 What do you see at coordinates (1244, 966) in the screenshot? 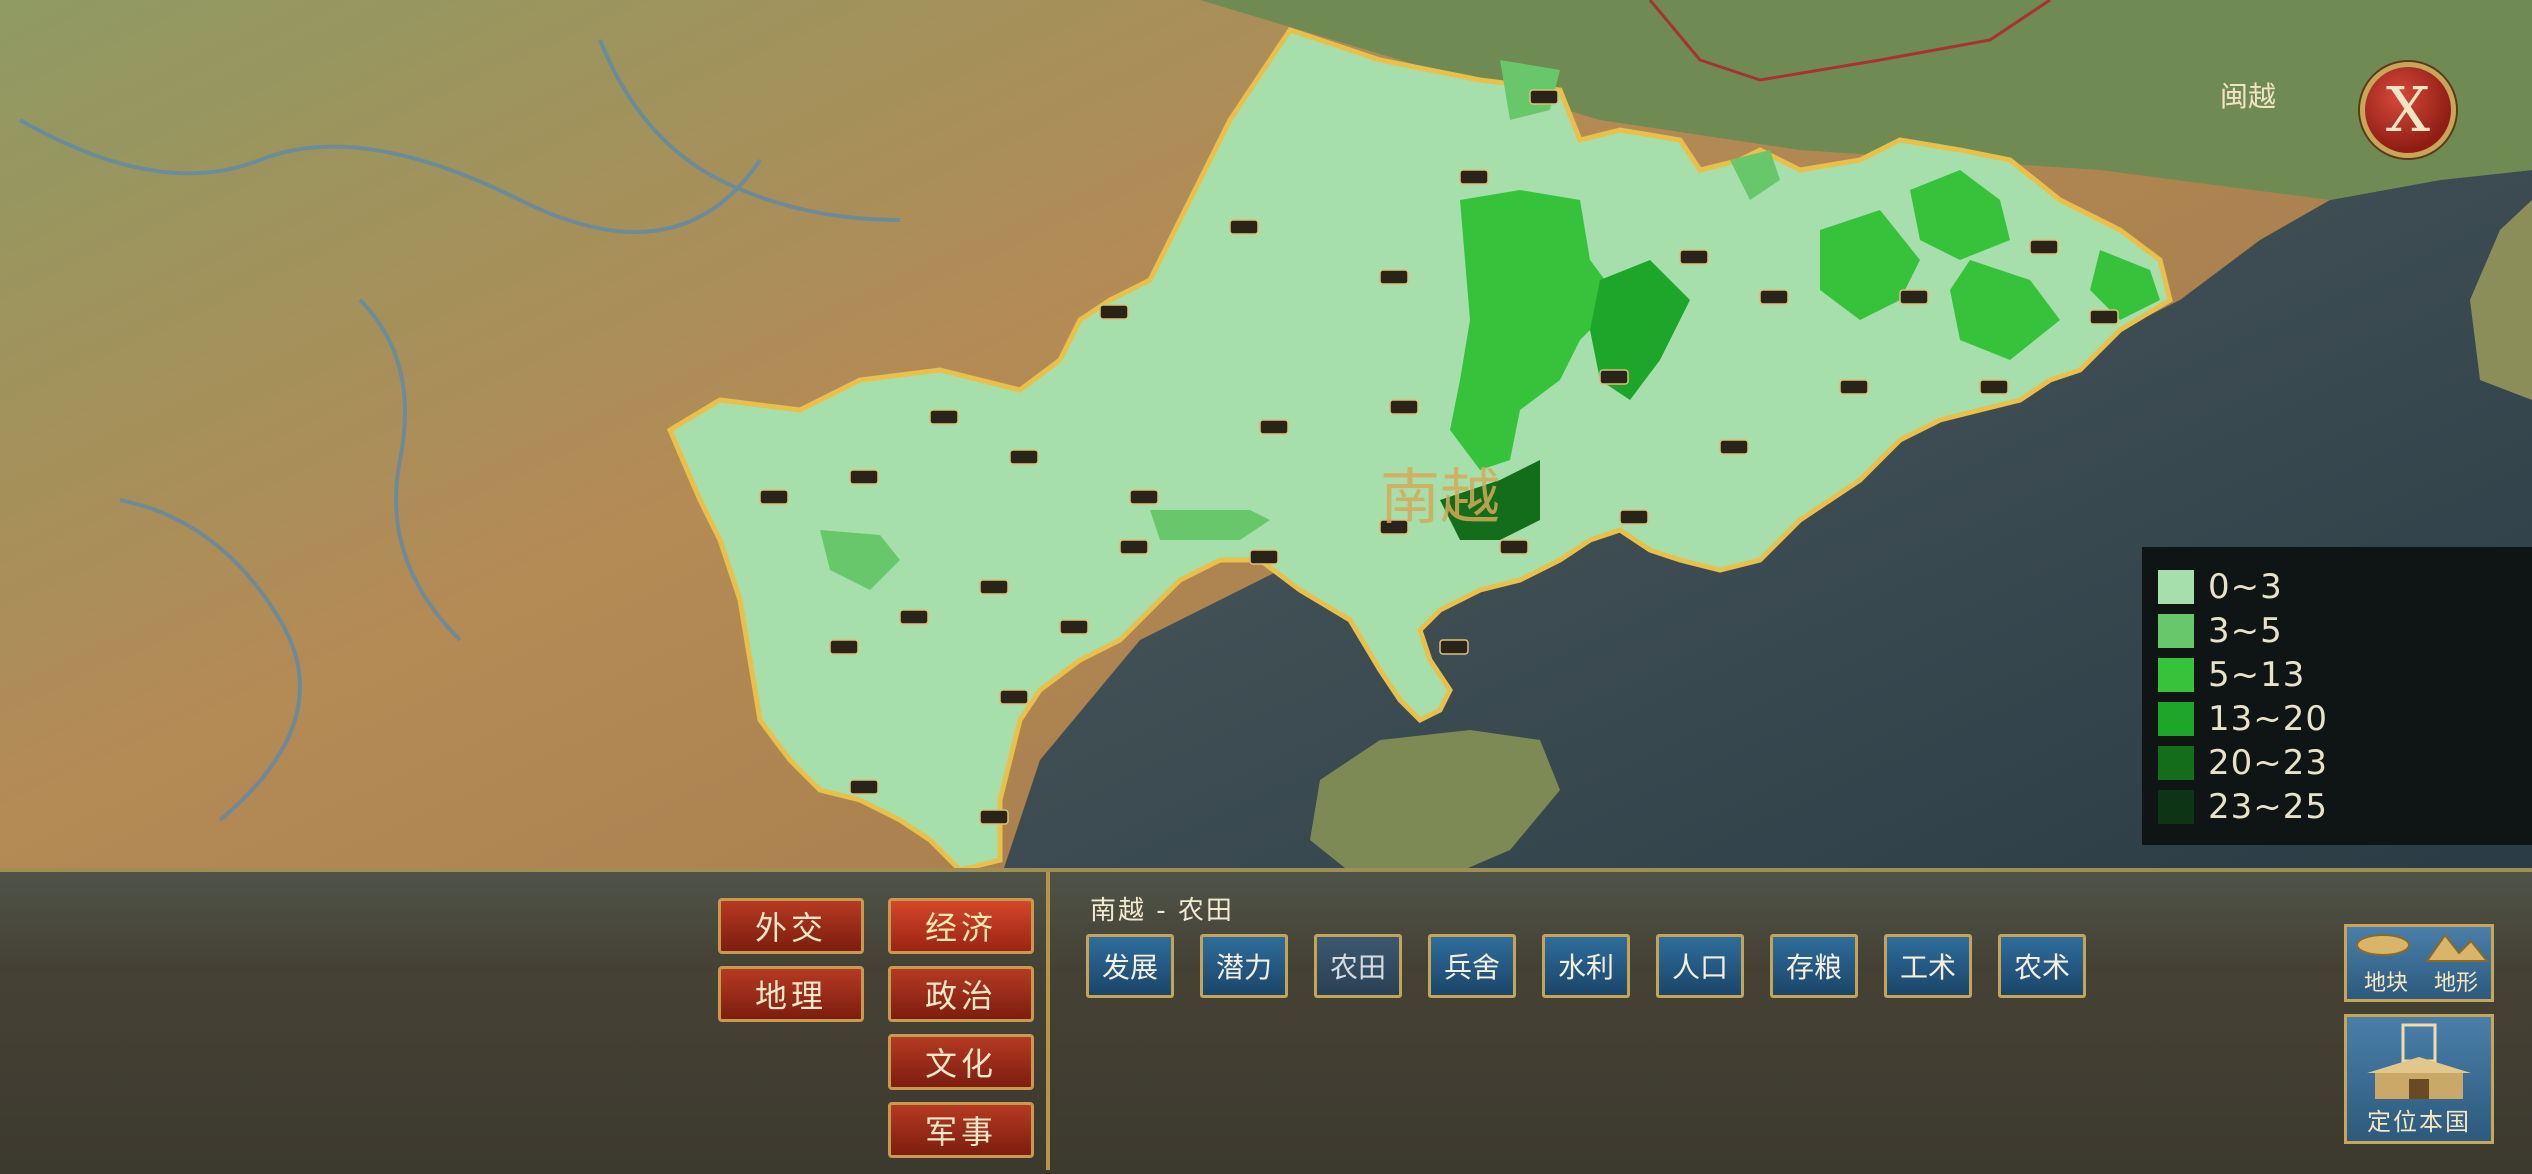
I see `sub-potential-button: 潜力` at bounding box center [1244, 966].